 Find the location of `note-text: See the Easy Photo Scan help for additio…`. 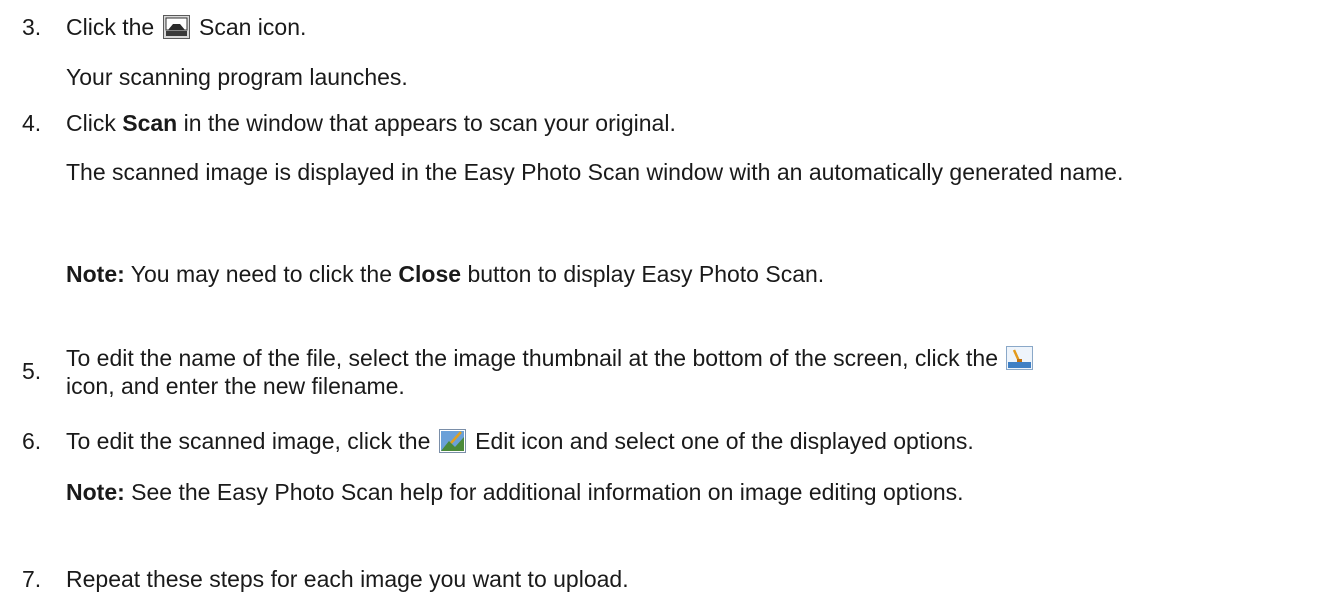

note-text: See the Easy Photo Scan help for additio… is located at coordinates (547, 492).